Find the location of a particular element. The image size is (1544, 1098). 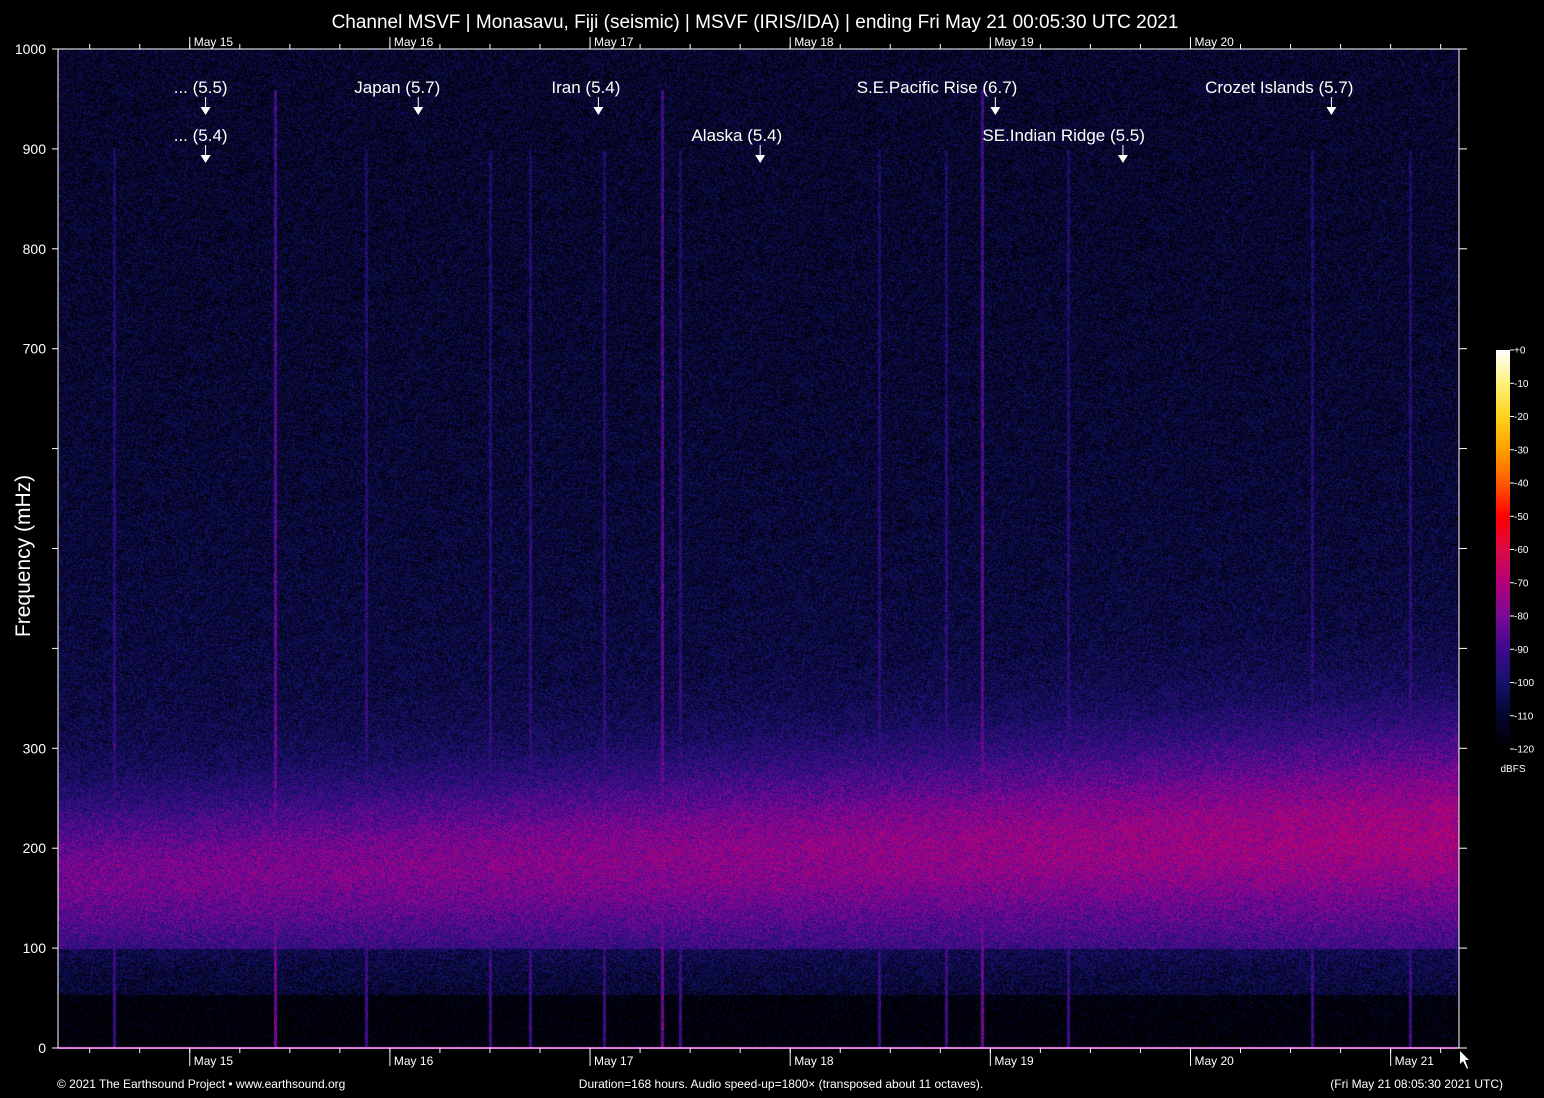

event-label: SE.Indian Ridge (5.5) is located at coordinates (1063, 135).